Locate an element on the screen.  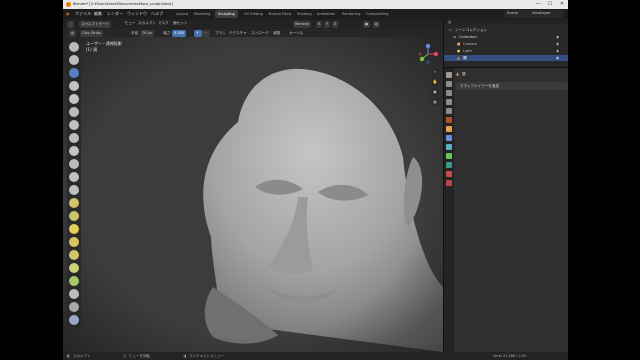
tool-flatten-icon is located at coordinates (74, 177).